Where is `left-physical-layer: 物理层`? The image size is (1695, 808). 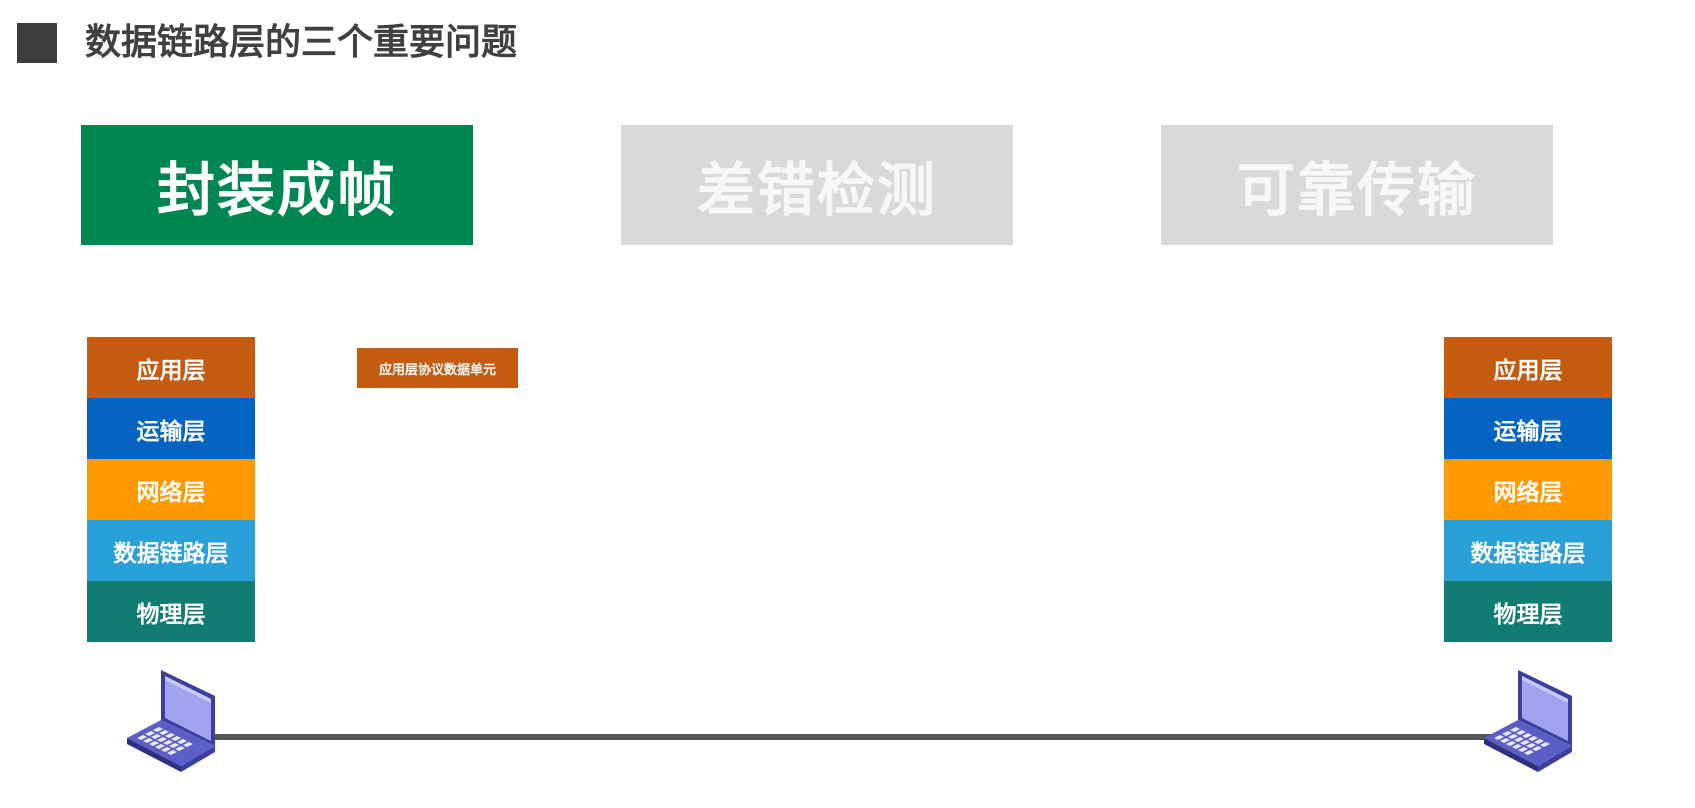 left-physical-layer: 物理层 is located at coordinates (171, 611).